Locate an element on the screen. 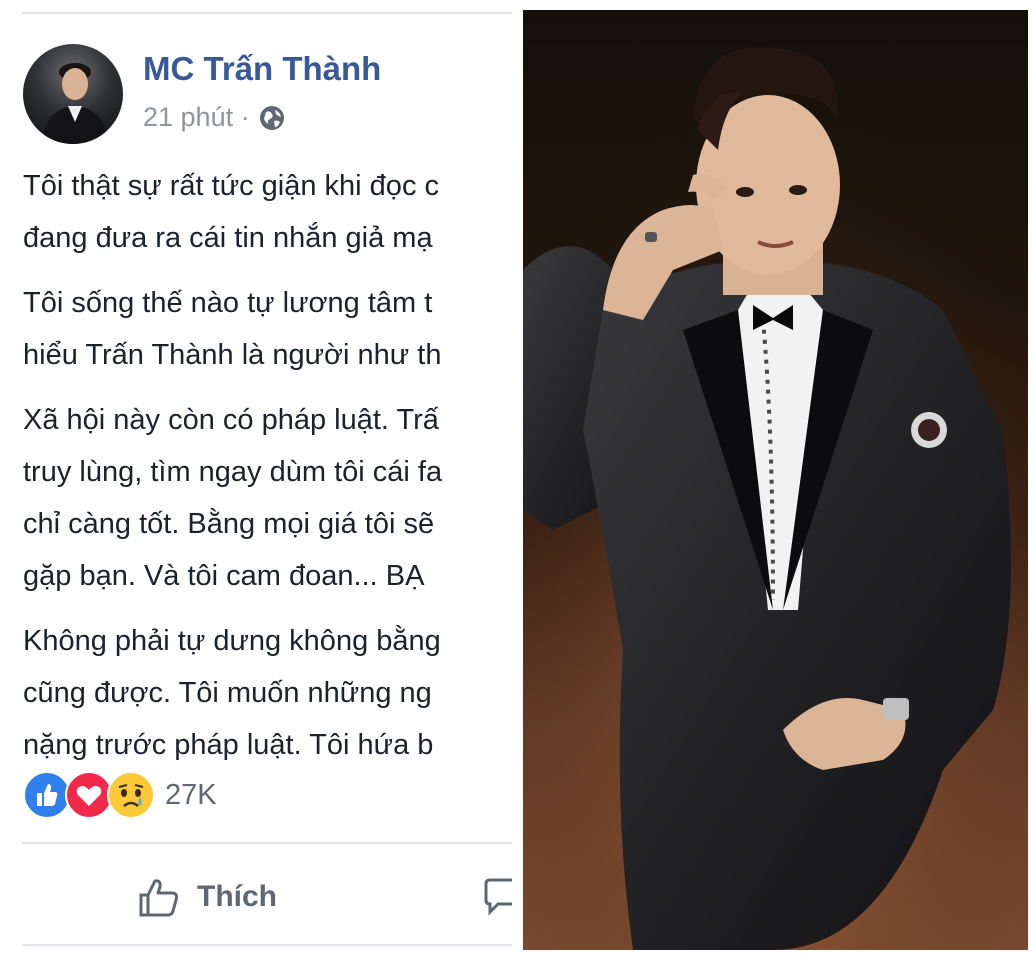  love-icon is located at coordinates (89, 795).